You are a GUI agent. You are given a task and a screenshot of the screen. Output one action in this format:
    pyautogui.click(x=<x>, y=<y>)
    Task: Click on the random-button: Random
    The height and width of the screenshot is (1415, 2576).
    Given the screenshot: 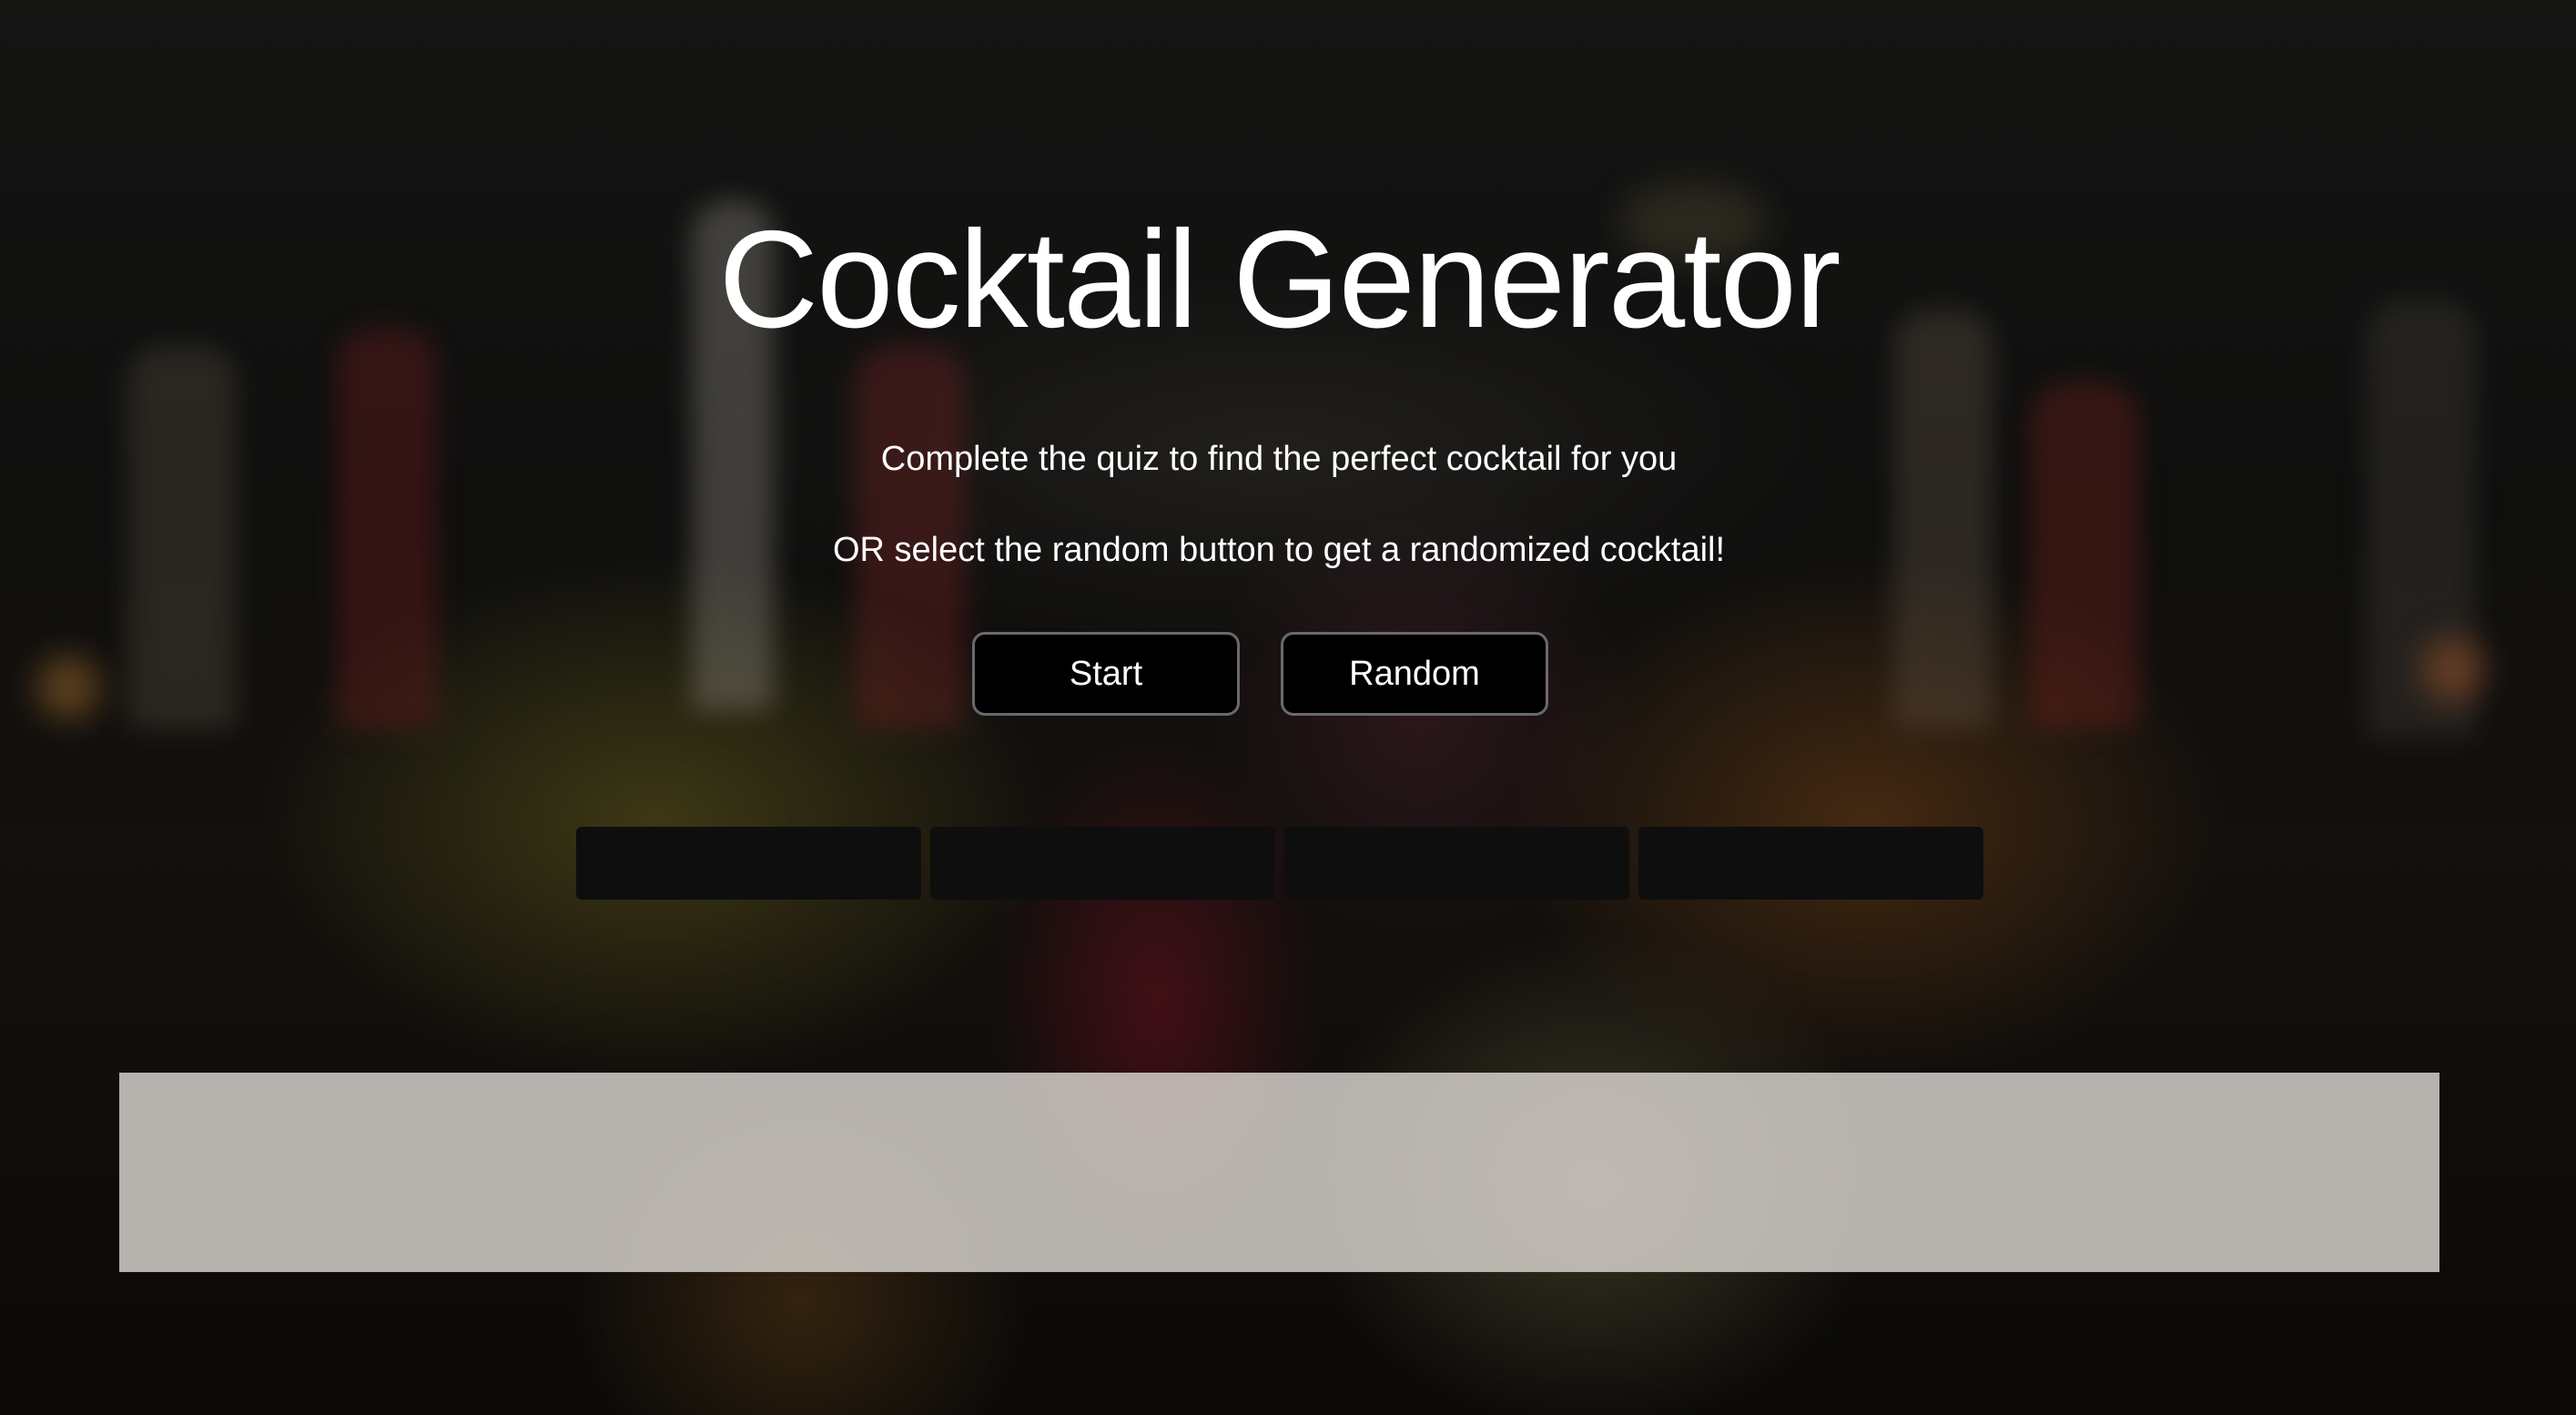 What is the action you would take?
    pyautogui.click(x=1414, y=674)
    